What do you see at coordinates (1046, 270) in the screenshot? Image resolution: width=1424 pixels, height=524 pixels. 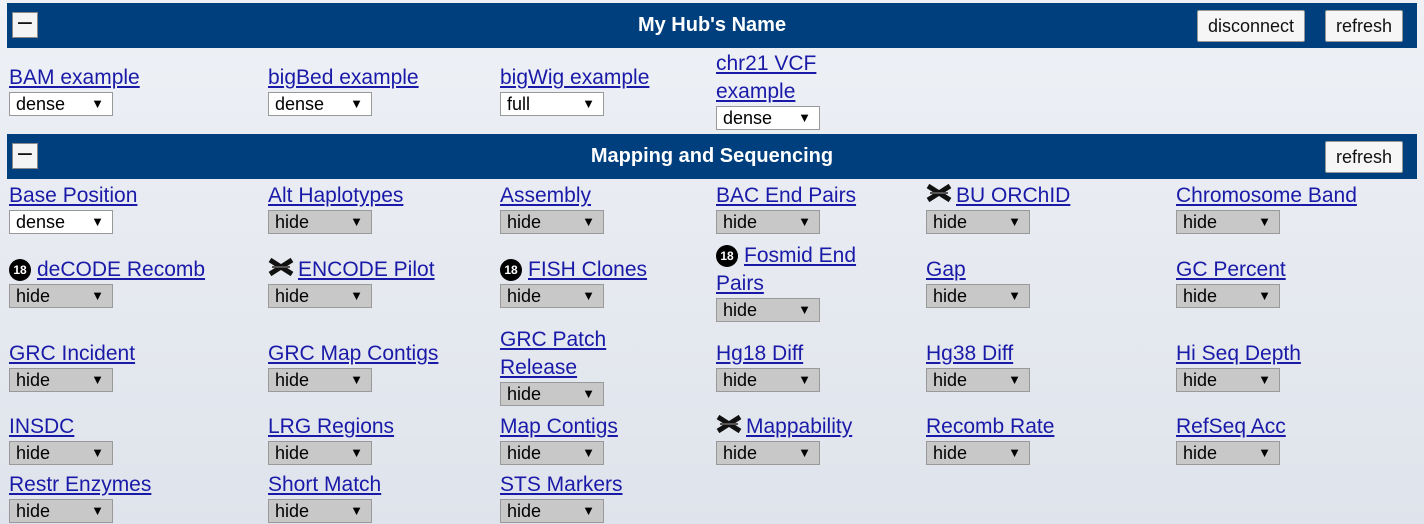 I see `track-link: Gap` at bounding box center [1046, 270].